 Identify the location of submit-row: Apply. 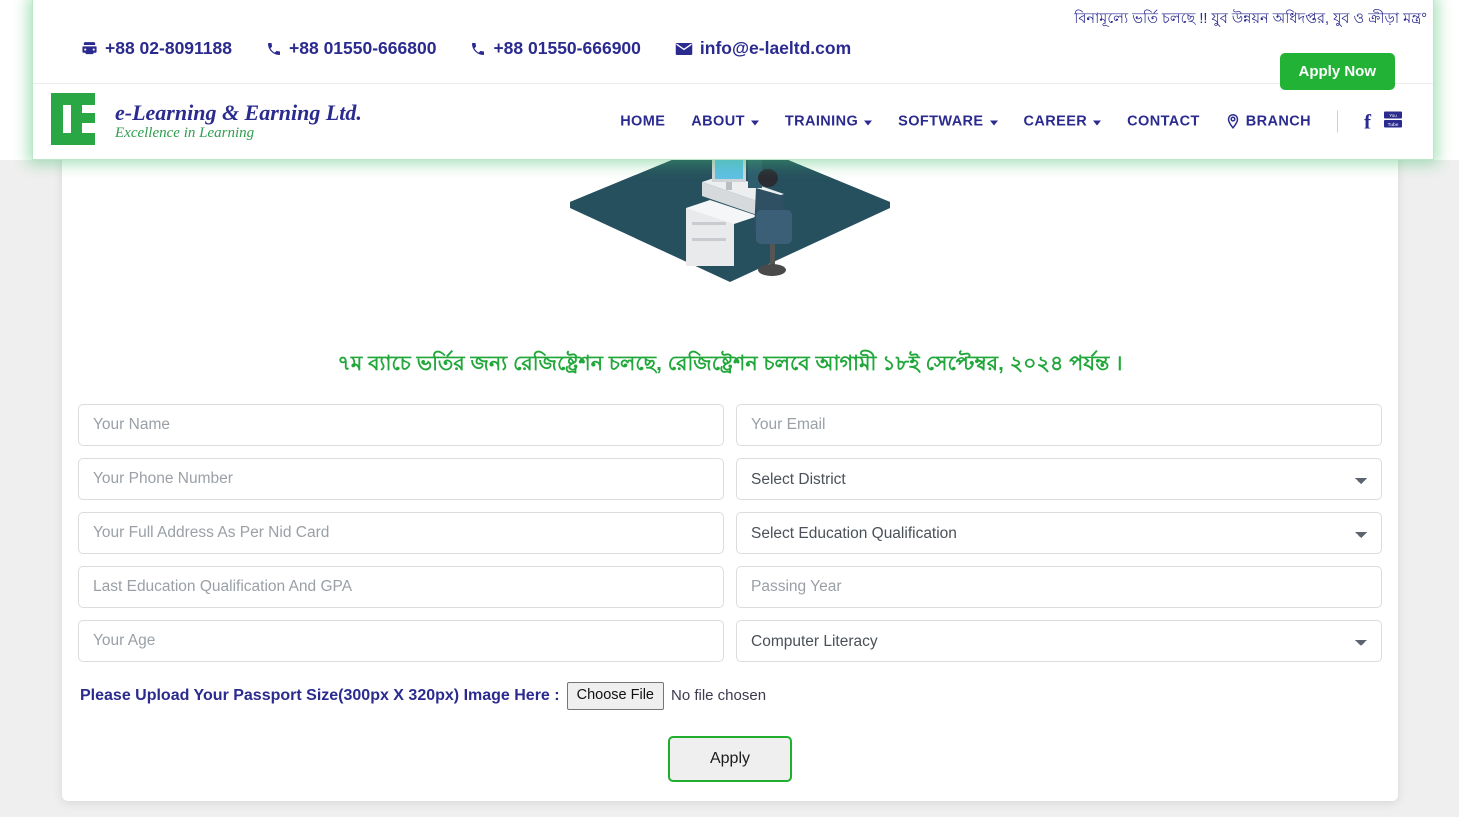
(730, 758).